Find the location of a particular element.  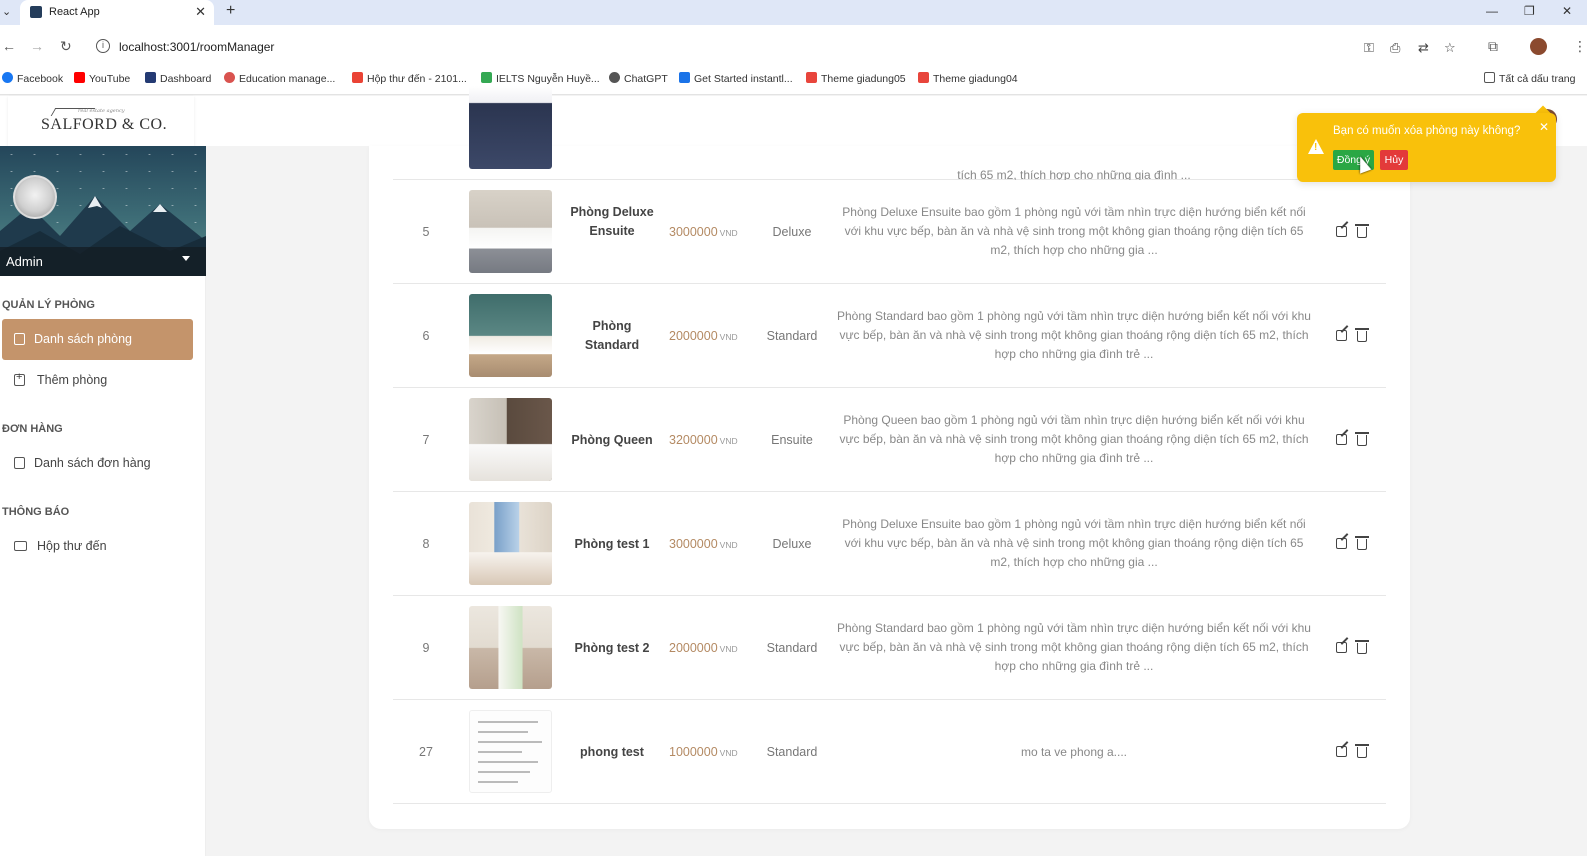

url-bar: i localhost:3001/roomManager ⚿ ⎙ ⇄ ☆ is located at coordinates (772, 47).